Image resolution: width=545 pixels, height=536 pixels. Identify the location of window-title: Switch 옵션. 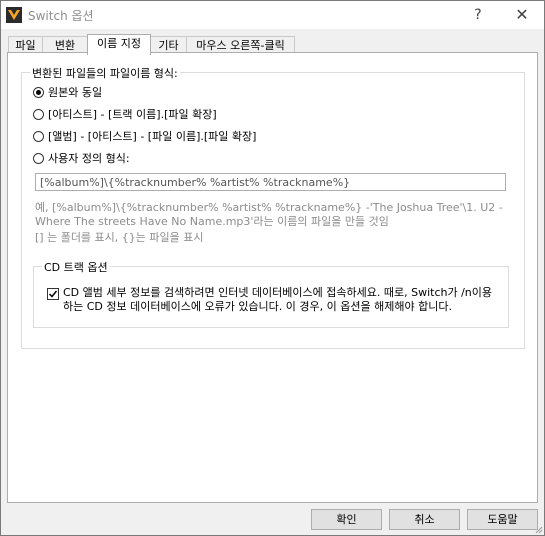
(61, 16).